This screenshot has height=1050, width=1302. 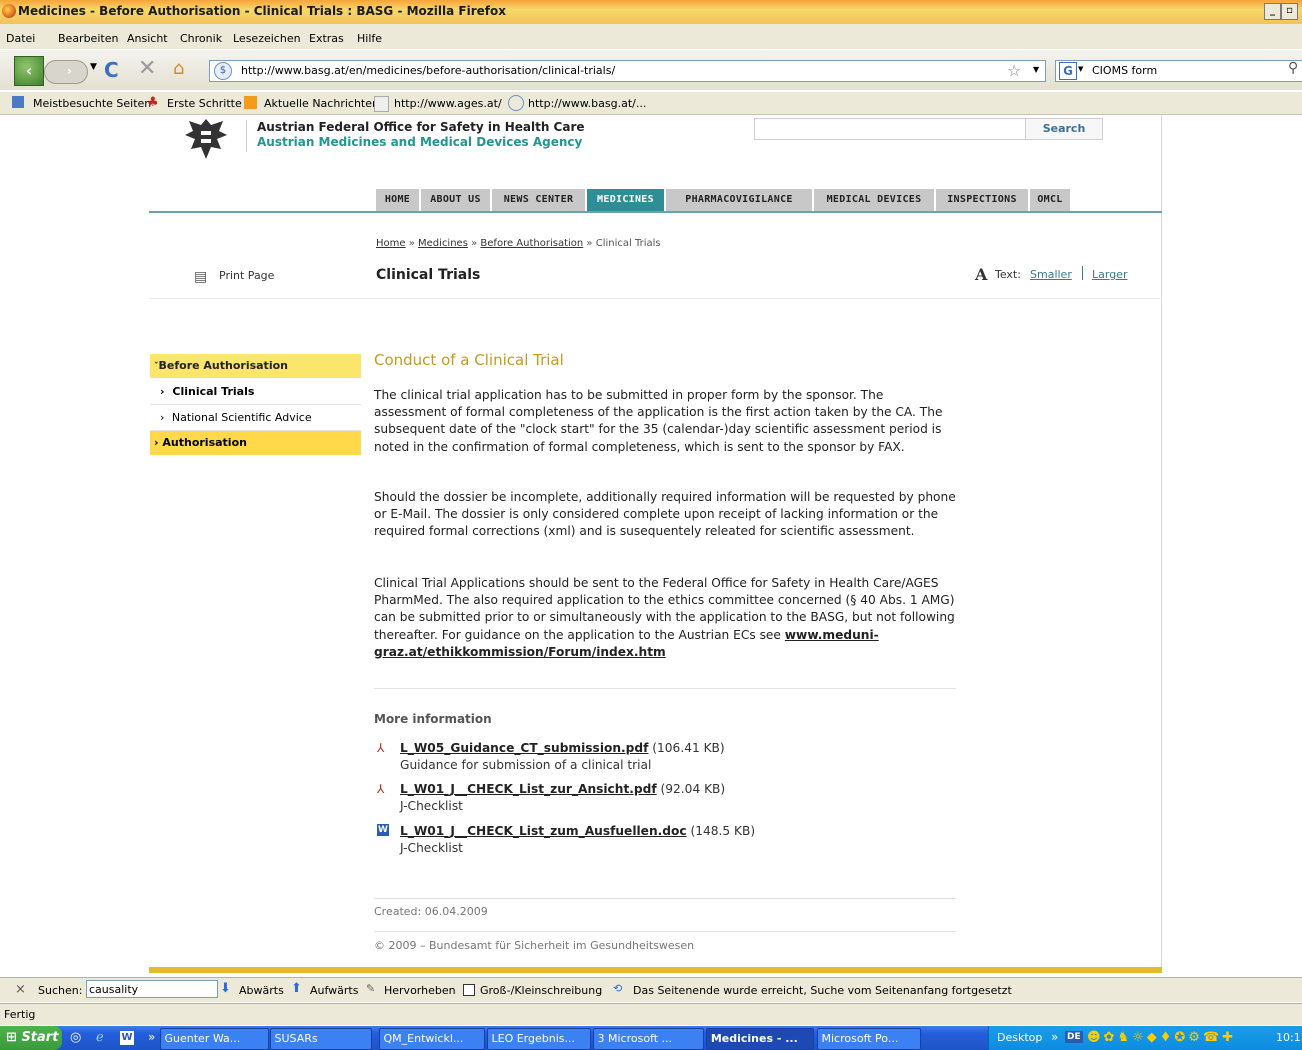 I want to click on forward-button: ›, so click(x=66, y=72).